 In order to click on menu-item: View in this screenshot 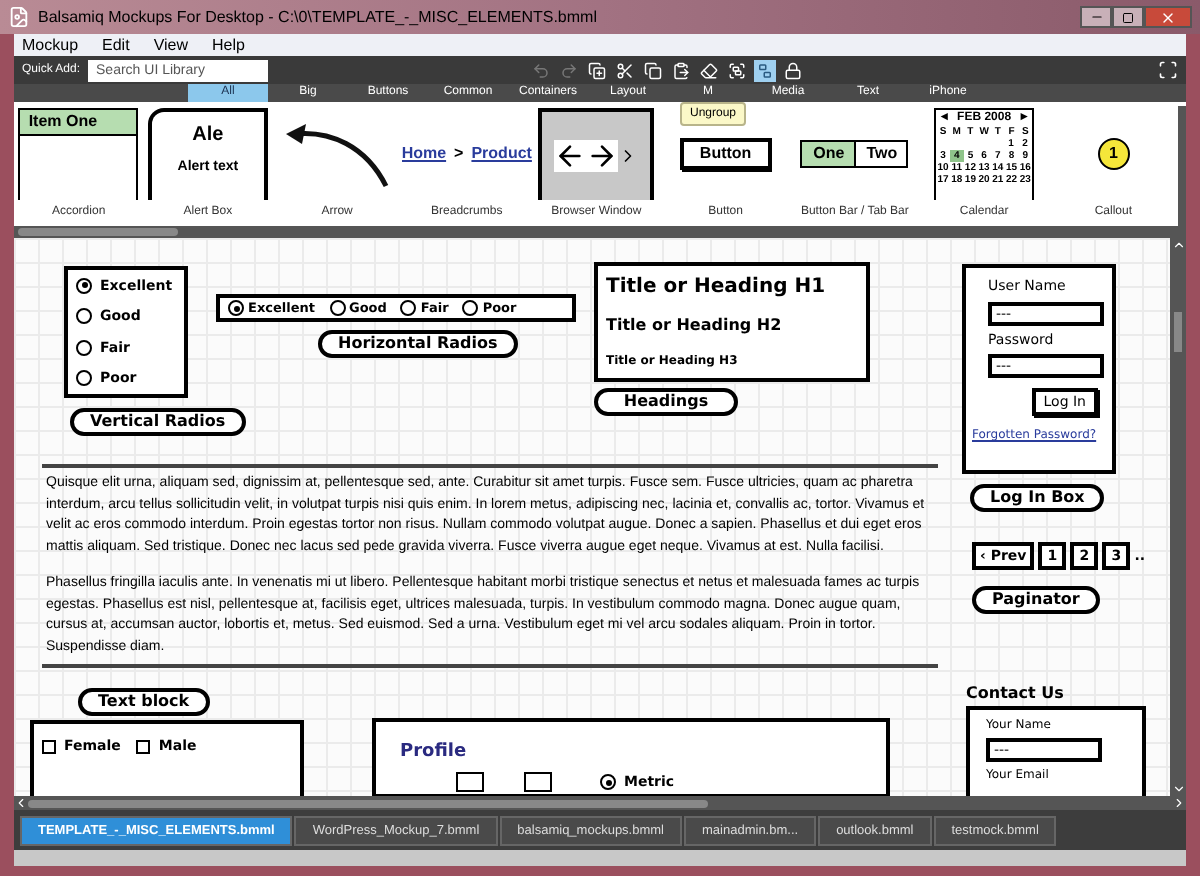, I will do `click(171, 45)`.